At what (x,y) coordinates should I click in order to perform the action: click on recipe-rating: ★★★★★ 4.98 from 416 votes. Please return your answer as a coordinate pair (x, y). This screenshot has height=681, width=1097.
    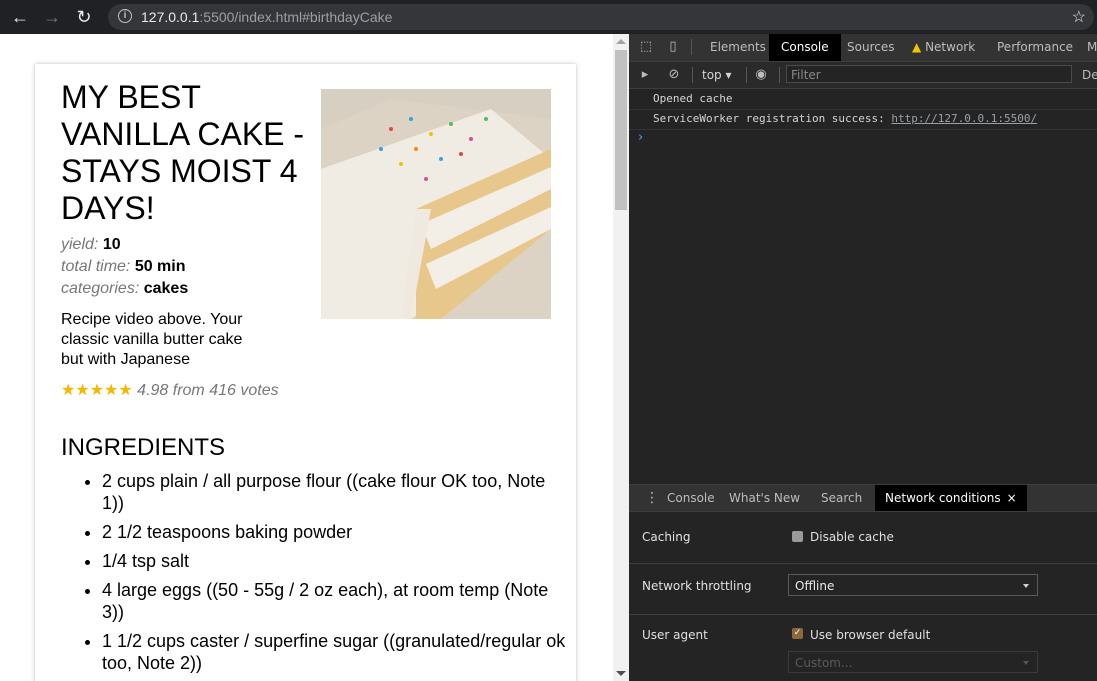
    Looking at the image, I should click on (170, 390).